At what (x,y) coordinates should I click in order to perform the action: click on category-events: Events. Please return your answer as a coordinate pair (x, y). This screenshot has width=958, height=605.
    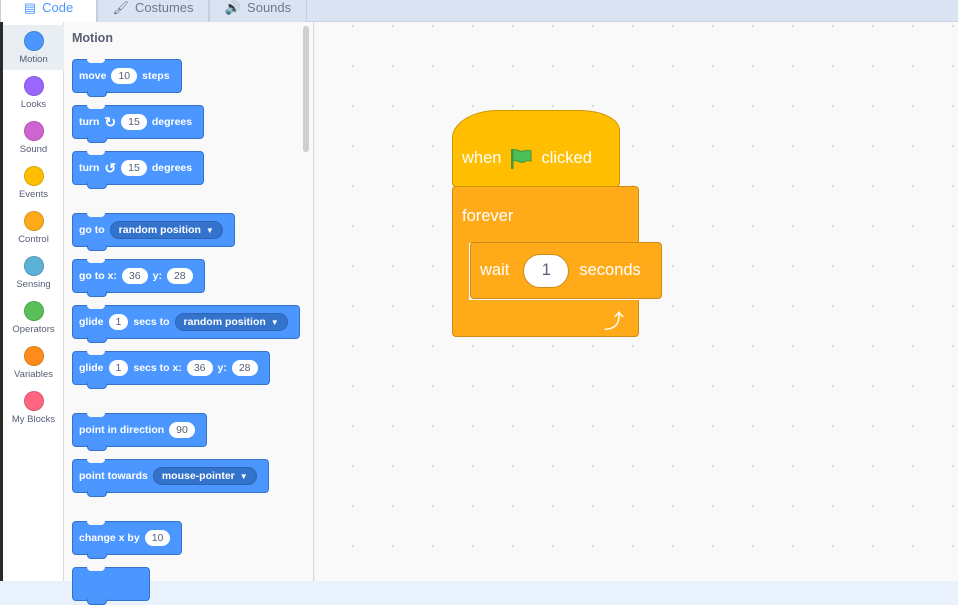
    Looking at the image, I should click on (33, 182).